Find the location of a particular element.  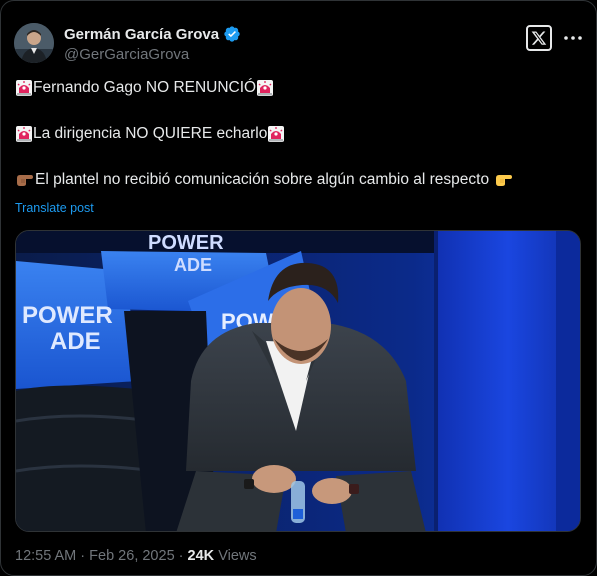

author-display-name: Germán García Grova is located at coordinates (141, 34).